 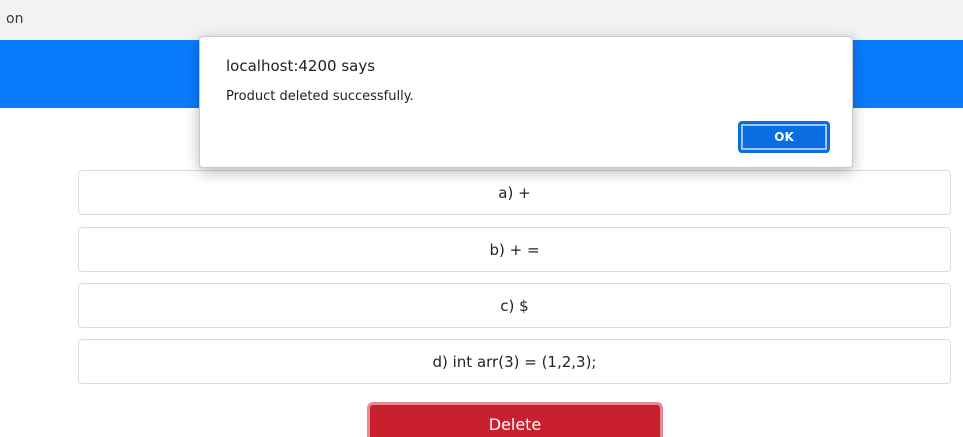 I want to click on option-a: a) +, so click(x=514, y=192).